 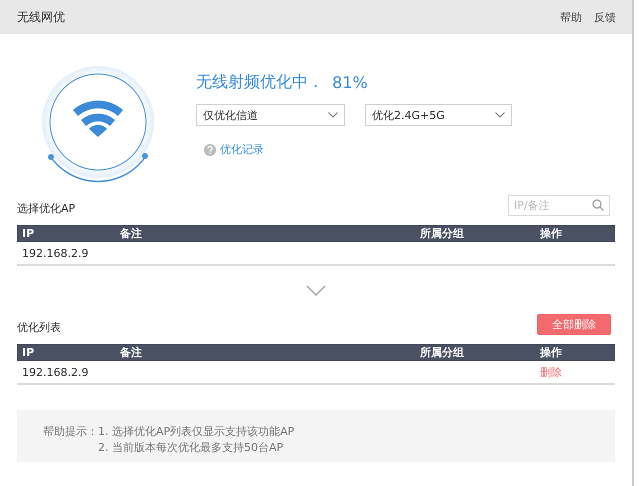 I want to click on help-text: 1. 选择优化AP列表仅显示支持该功能AP, so click(x=196, y=431).